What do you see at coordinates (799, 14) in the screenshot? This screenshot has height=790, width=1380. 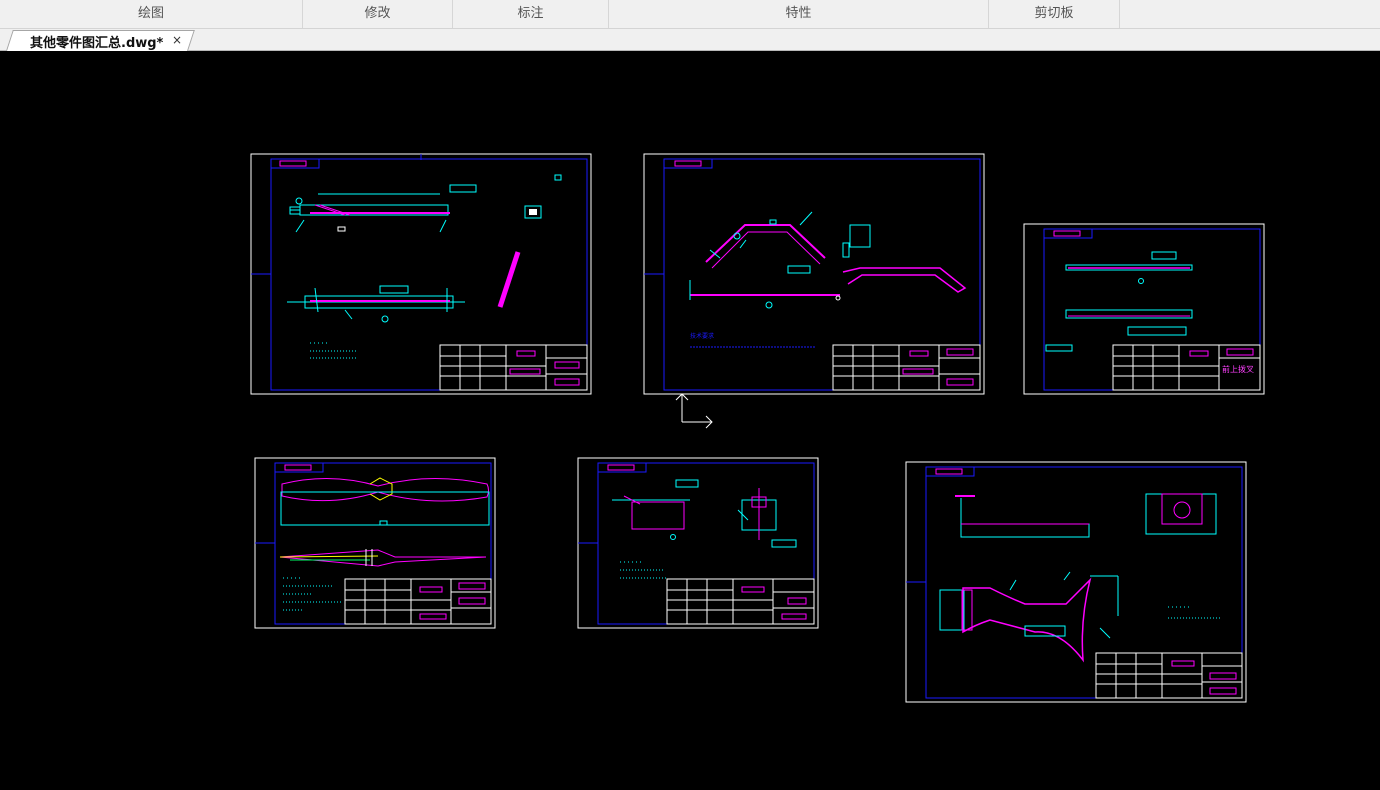 I see `ribbon-group-properties: 特性` at bounding box center [799, 14].